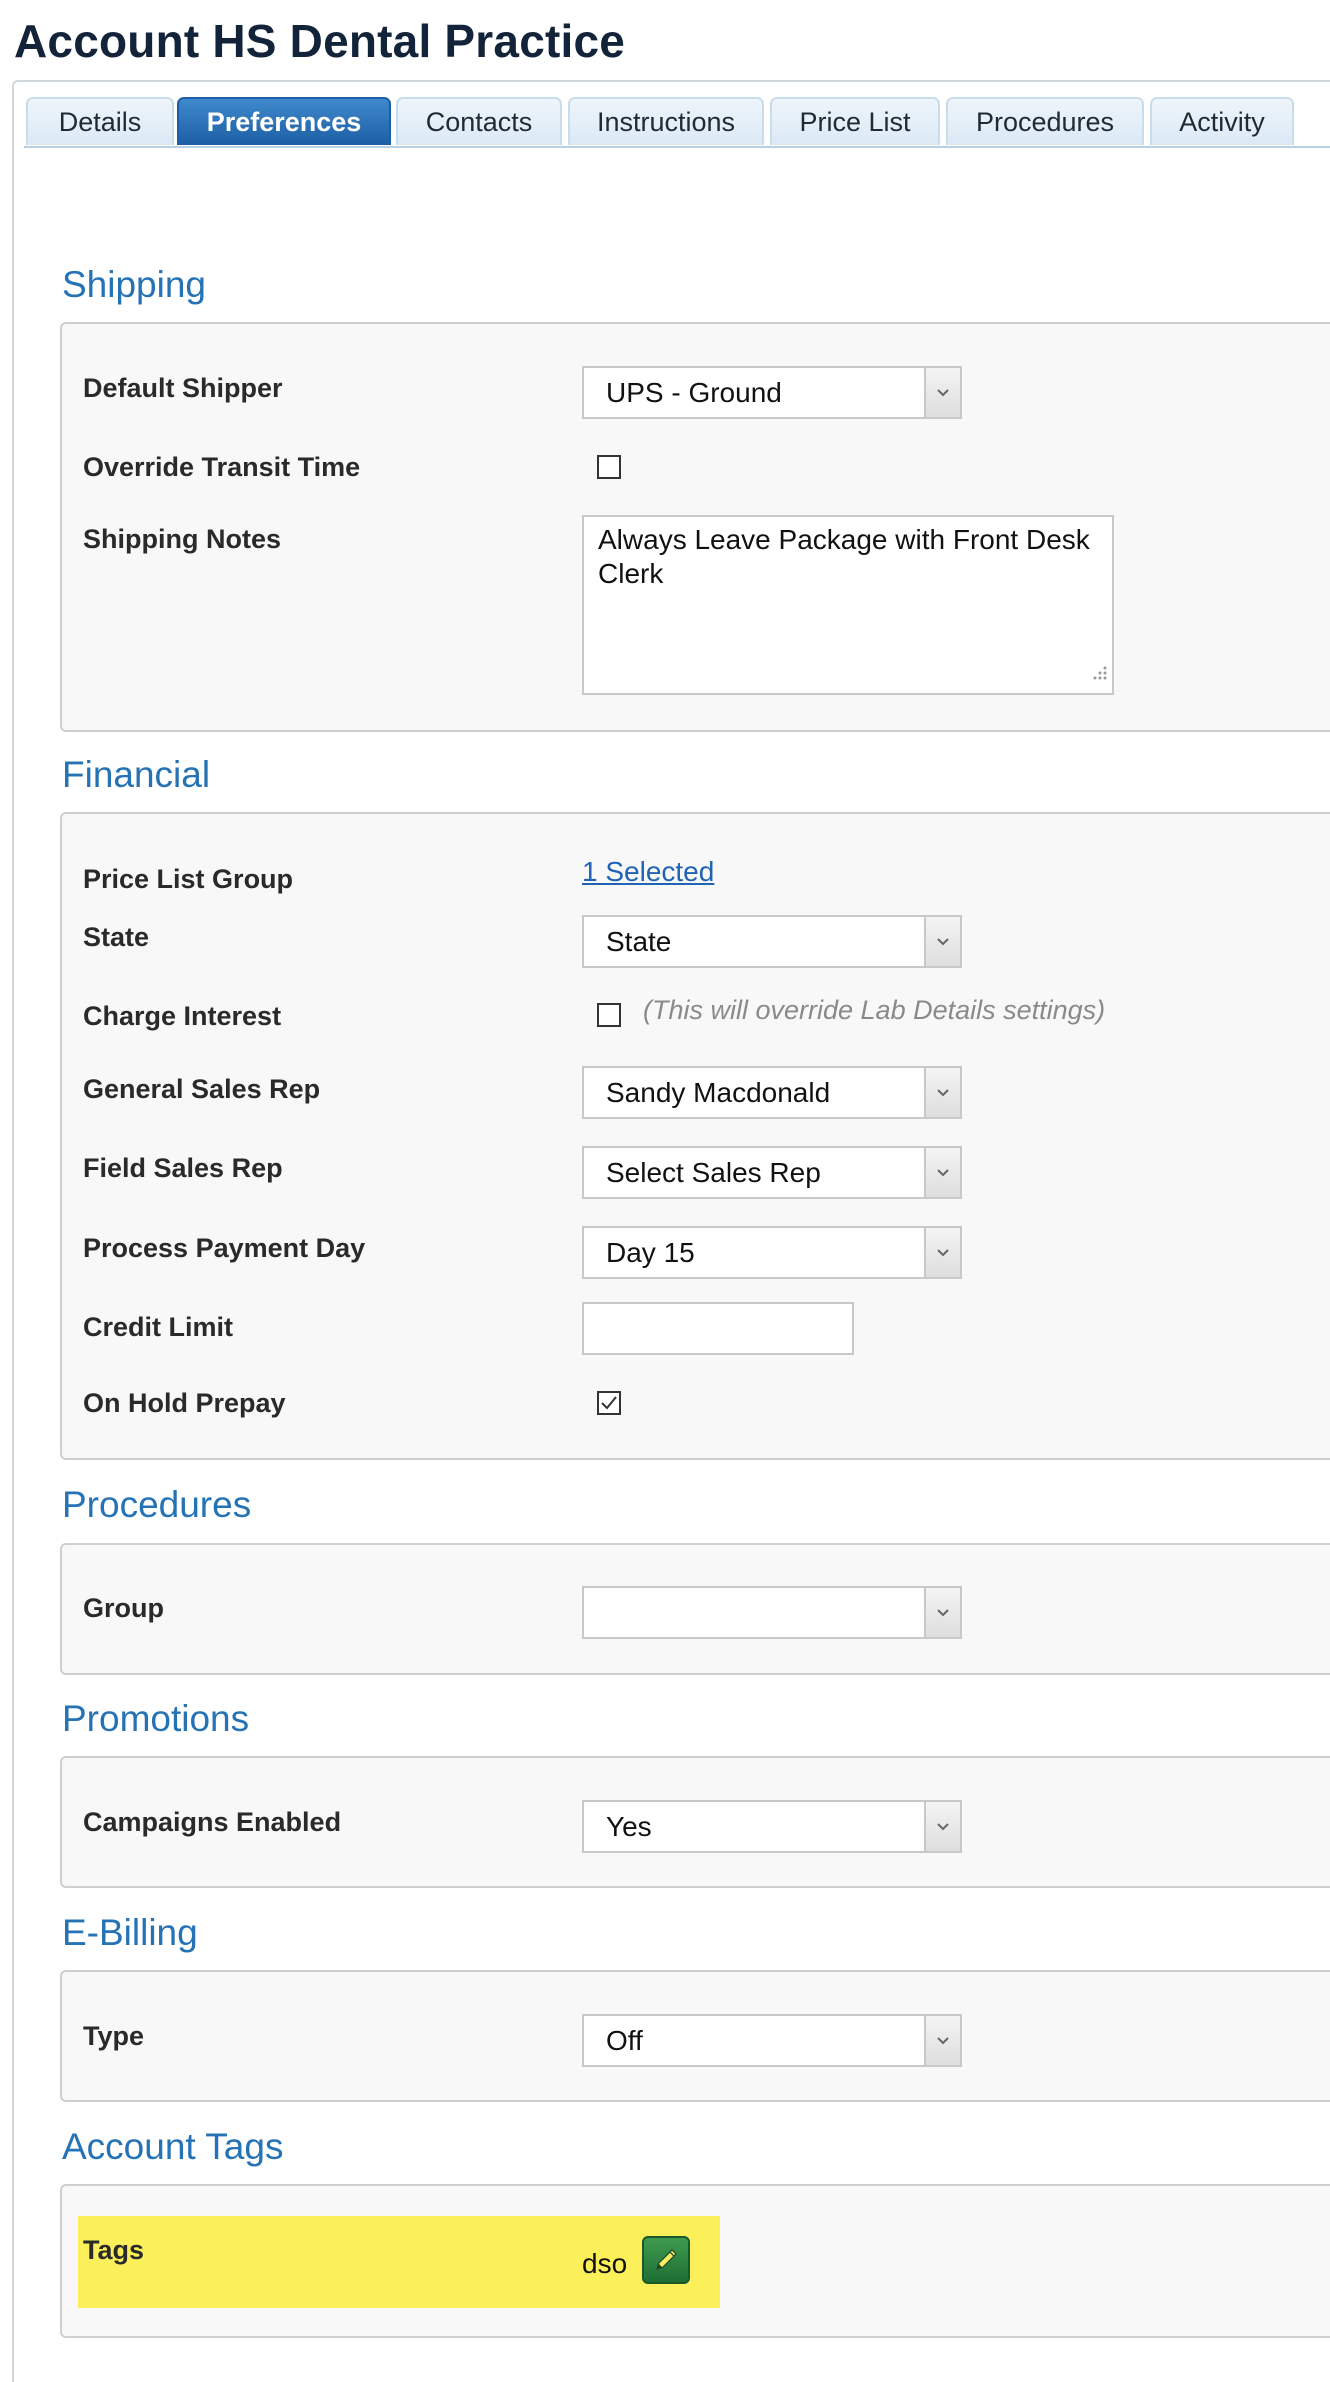  I want to click on page-title: Account HS Dental Practice, so click(320, 41).